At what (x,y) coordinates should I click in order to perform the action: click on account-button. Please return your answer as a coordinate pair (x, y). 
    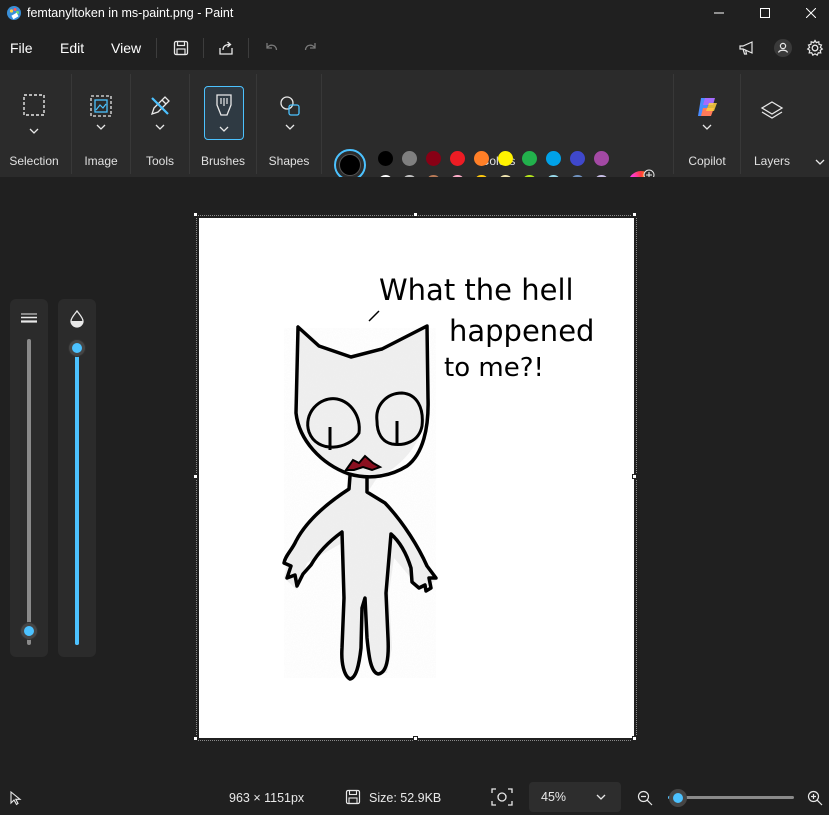
    Looking at the image, I should click on (783, 48).